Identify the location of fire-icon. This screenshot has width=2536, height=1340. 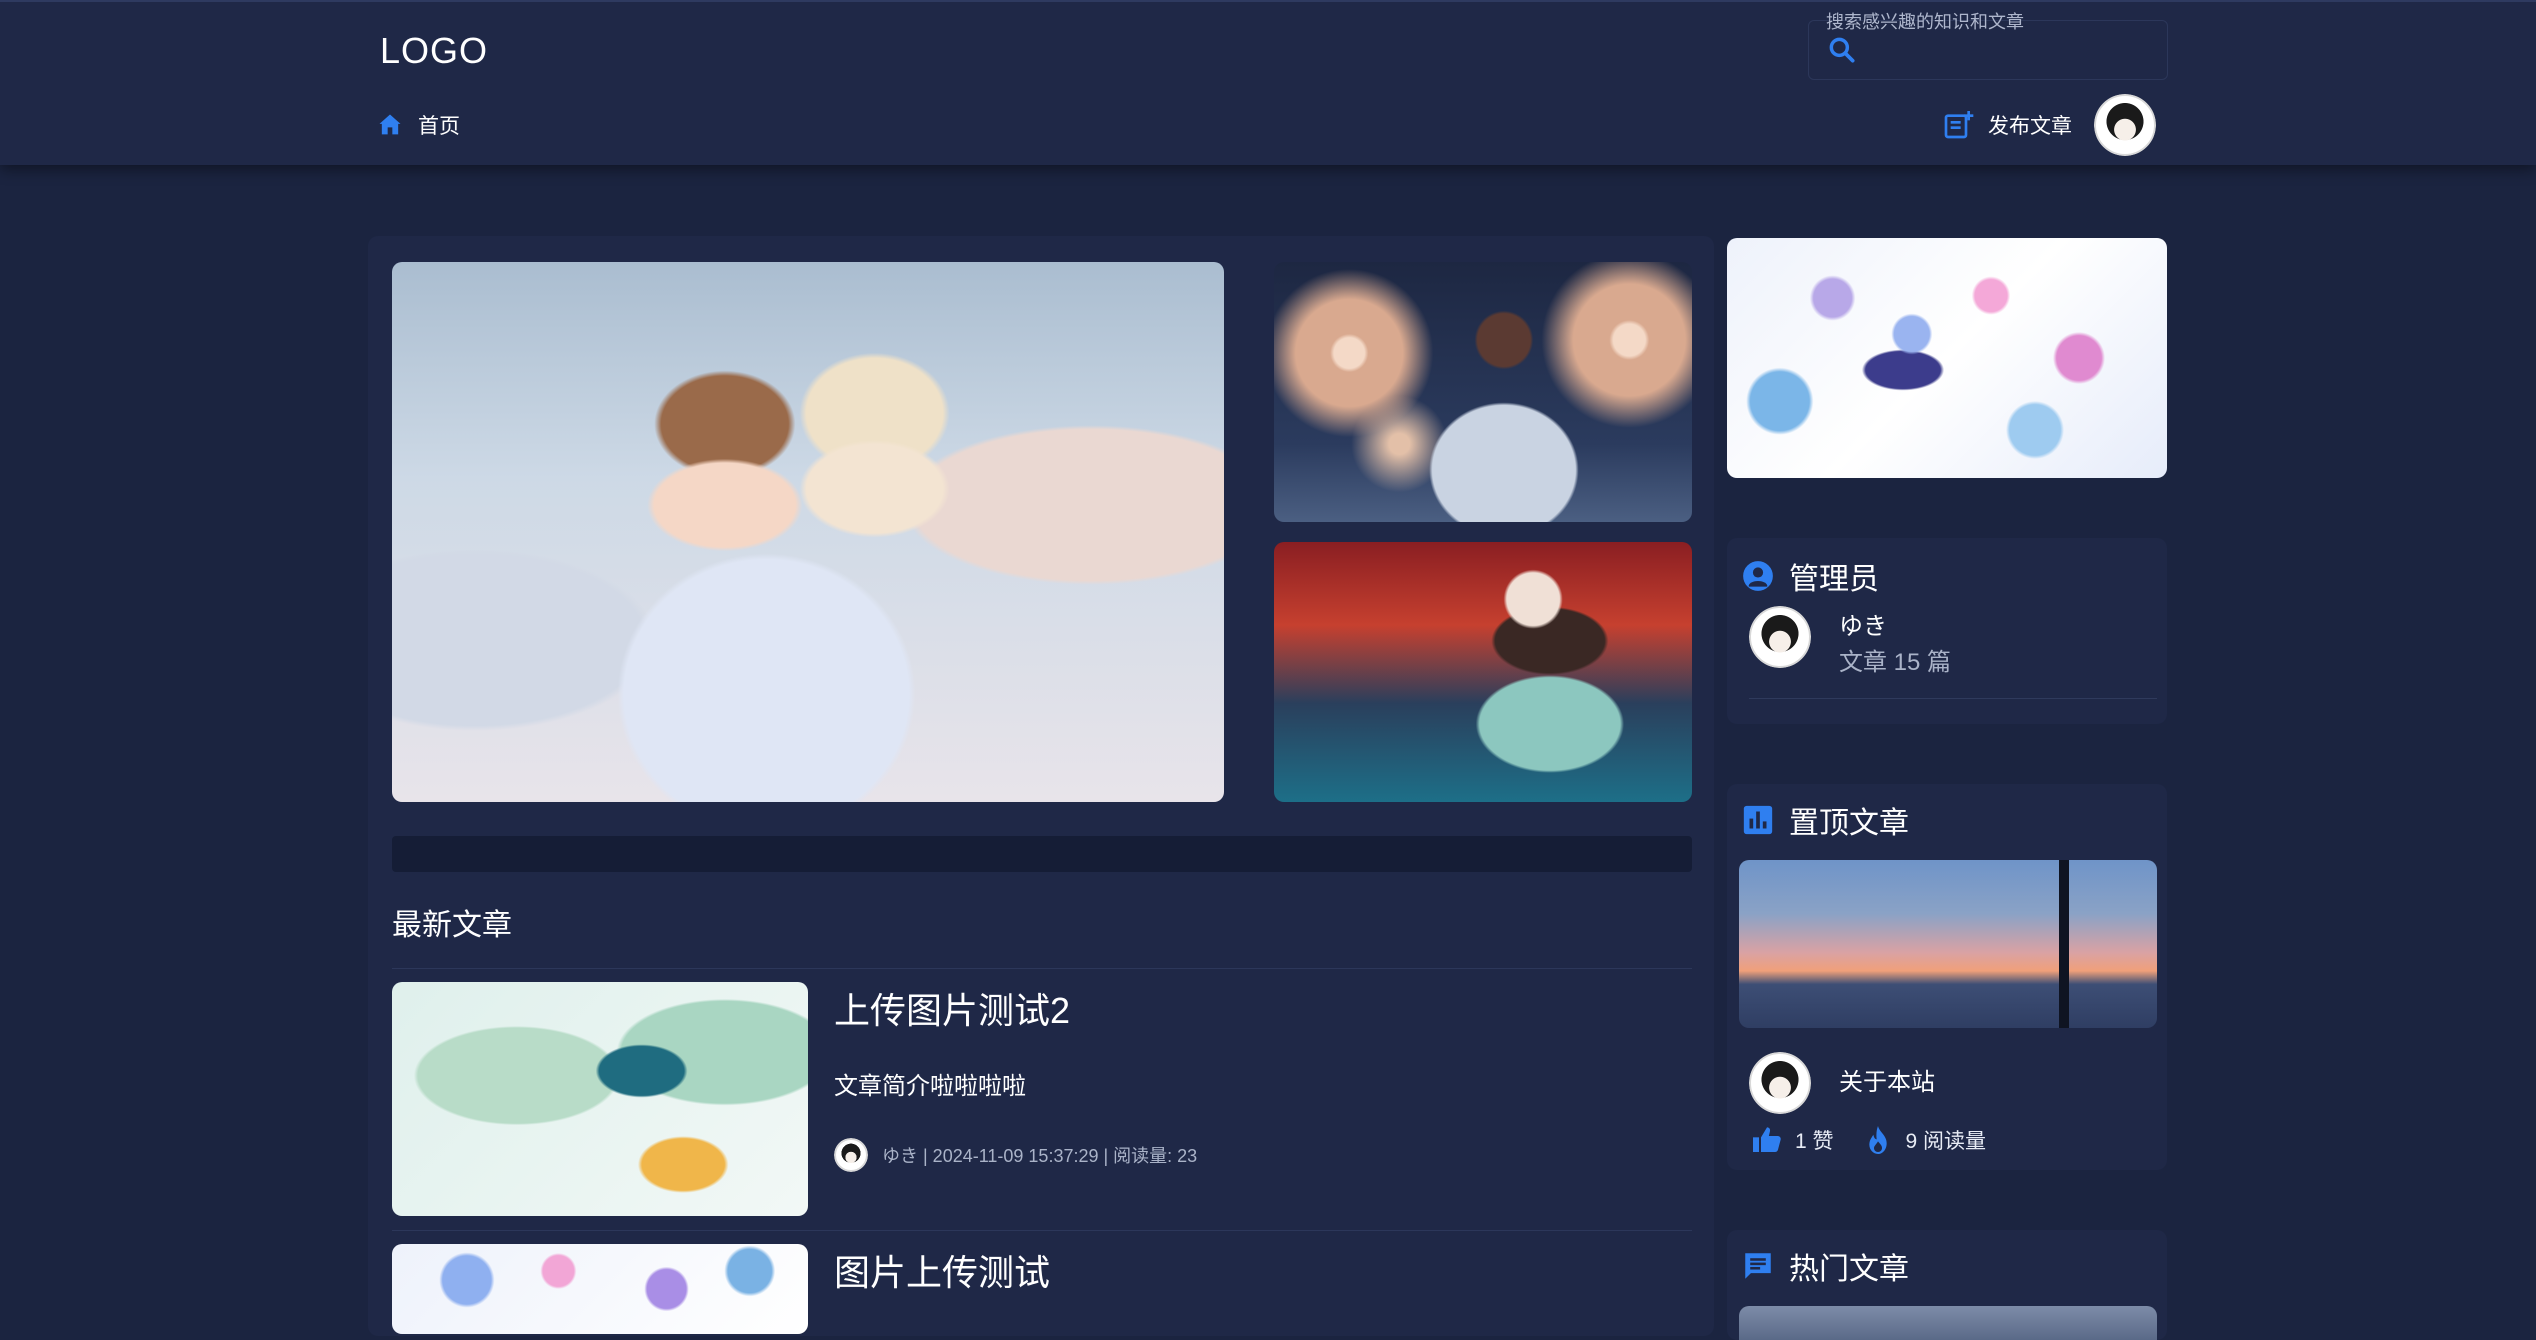
(1877, 1140).